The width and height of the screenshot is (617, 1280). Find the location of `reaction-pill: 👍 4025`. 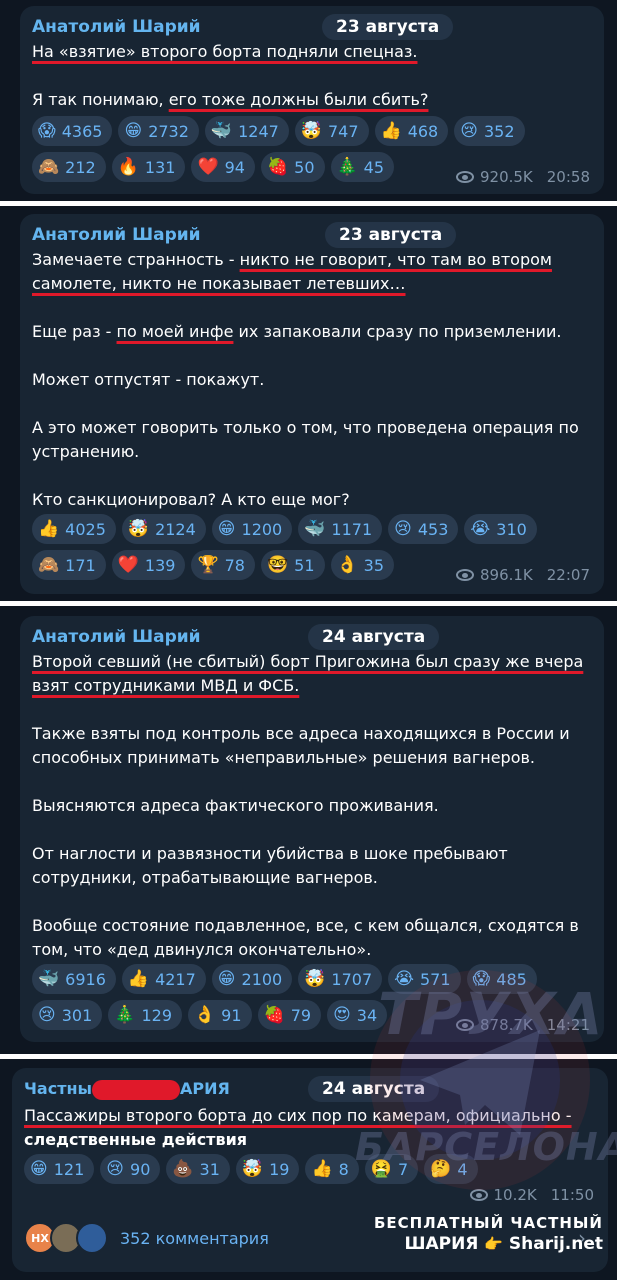

reaction-pill: 👍 4025 is located at coordinates (74, 529).